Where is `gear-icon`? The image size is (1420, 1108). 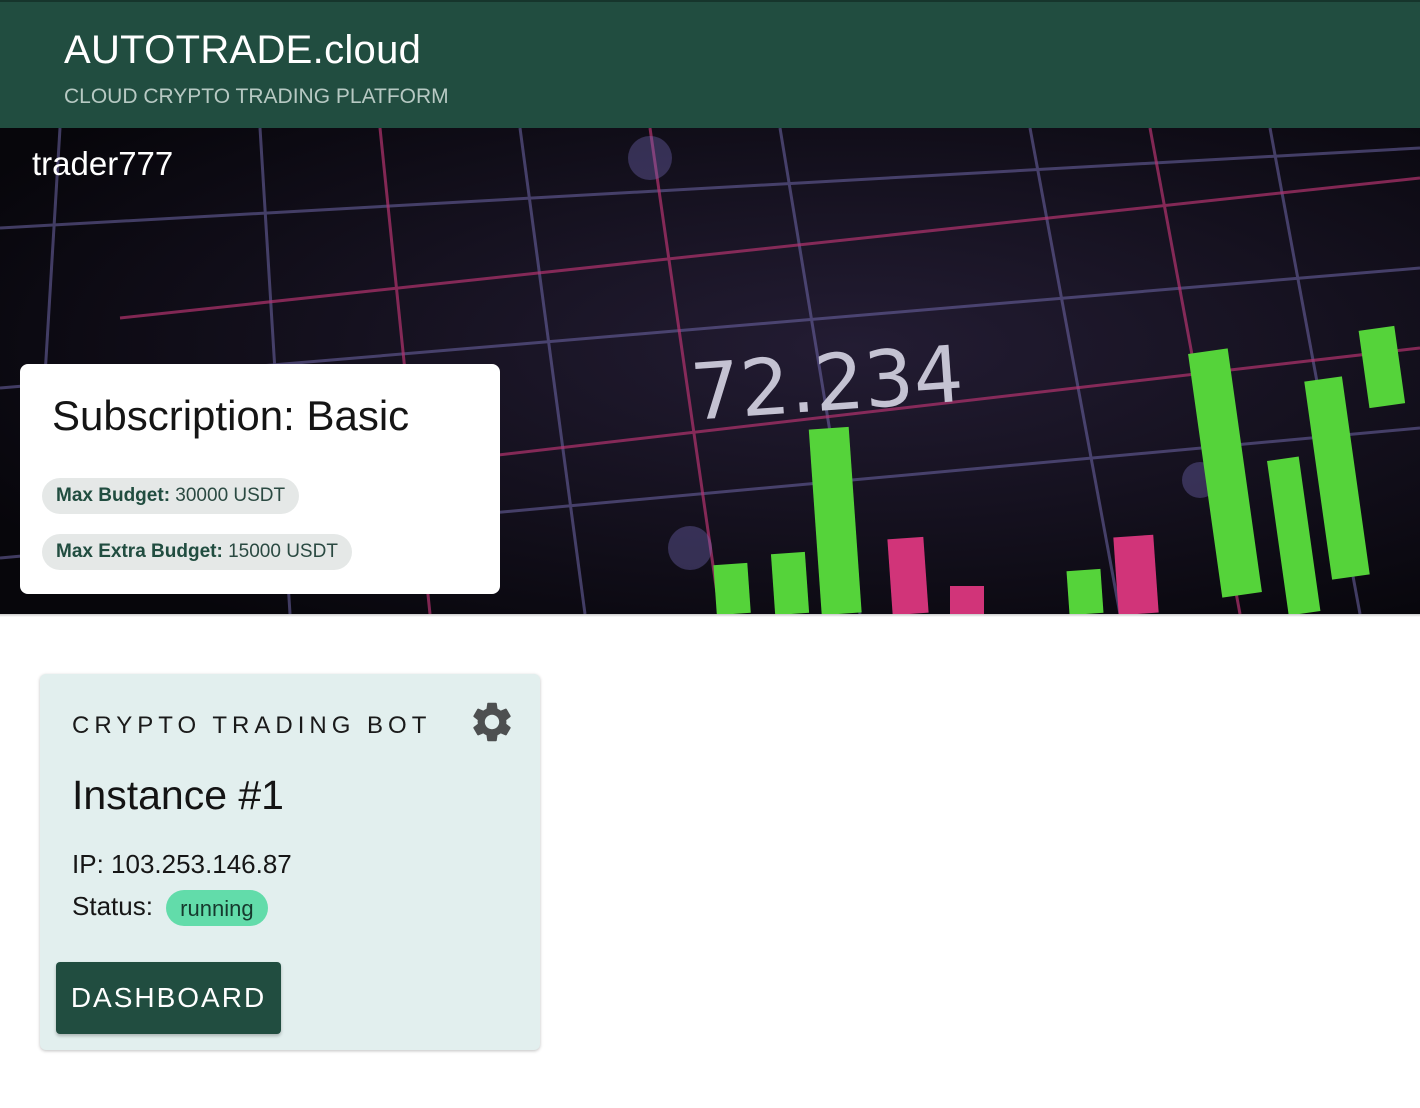 gear-icon is located at coordinates (492, 722).